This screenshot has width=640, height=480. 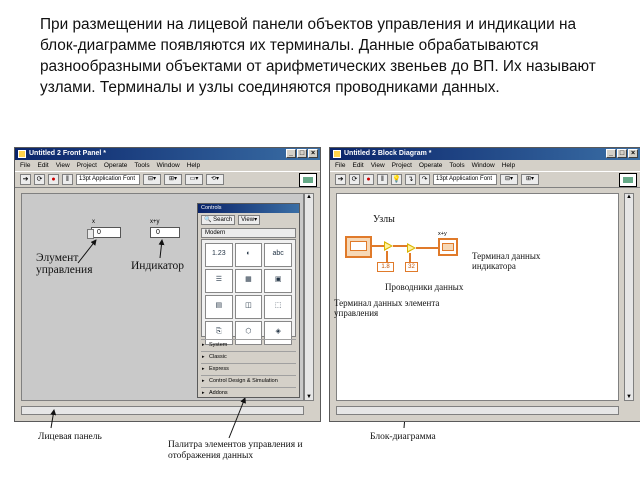 What do you see at coordinates (388, 246) in the screenshot?
I see `multiply-node` at bounding box center [388, 246].